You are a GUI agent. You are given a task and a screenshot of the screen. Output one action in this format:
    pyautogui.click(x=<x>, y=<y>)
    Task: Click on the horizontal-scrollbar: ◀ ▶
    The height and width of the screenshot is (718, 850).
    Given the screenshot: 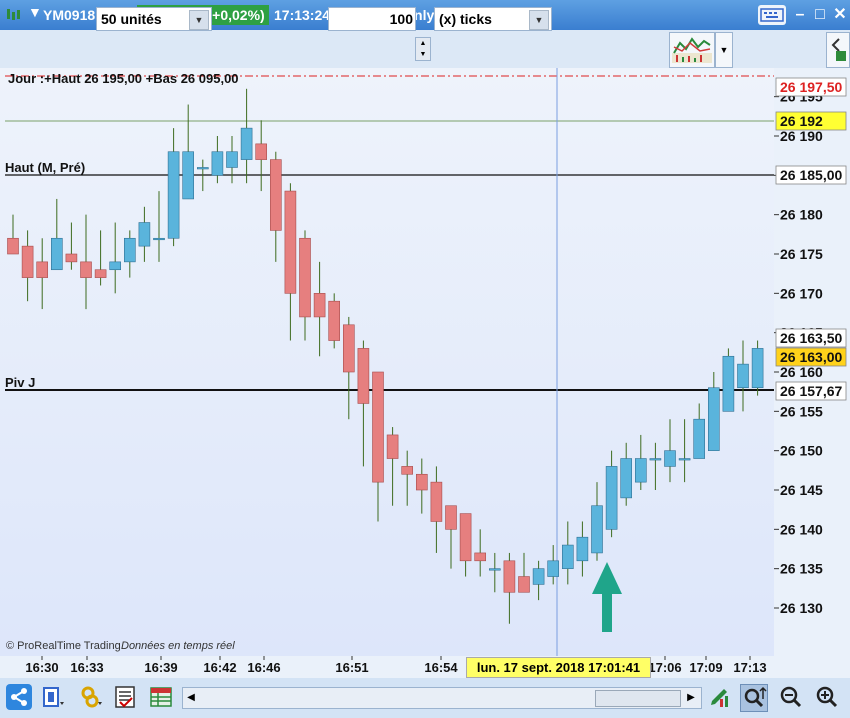 What is the action you would take?
    pyautogui.click(x=442, y=698)
    